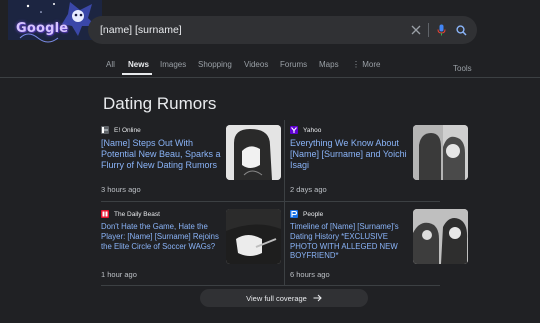  I want to click on search-separator, so click(428, 30).